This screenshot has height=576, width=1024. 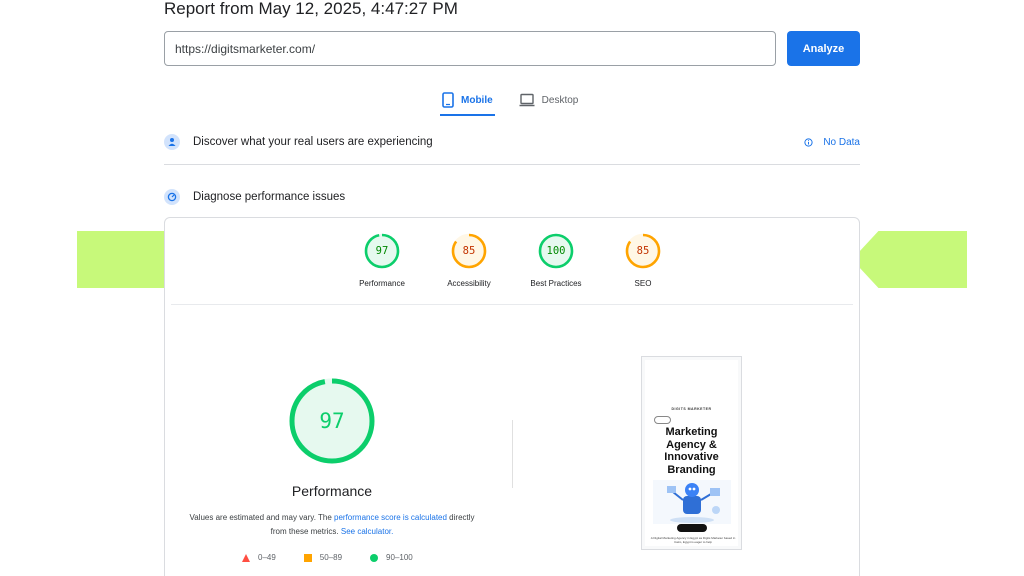 I want to click on no-data-label: No Data, so click(x=841, y=142).